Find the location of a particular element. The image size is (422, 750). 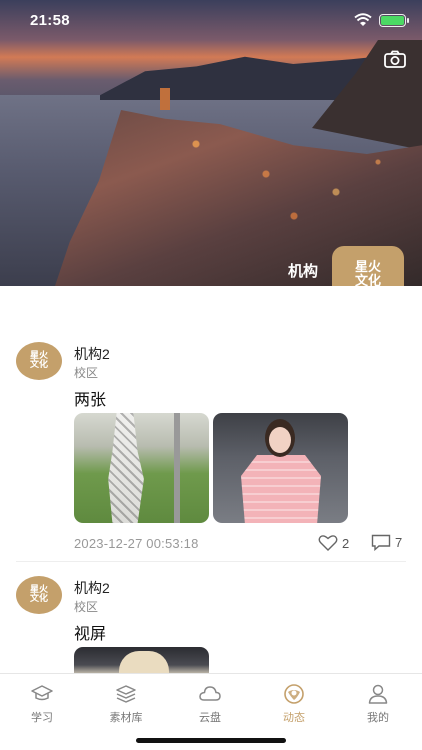

post-divider is located at coordinates (211, 561).